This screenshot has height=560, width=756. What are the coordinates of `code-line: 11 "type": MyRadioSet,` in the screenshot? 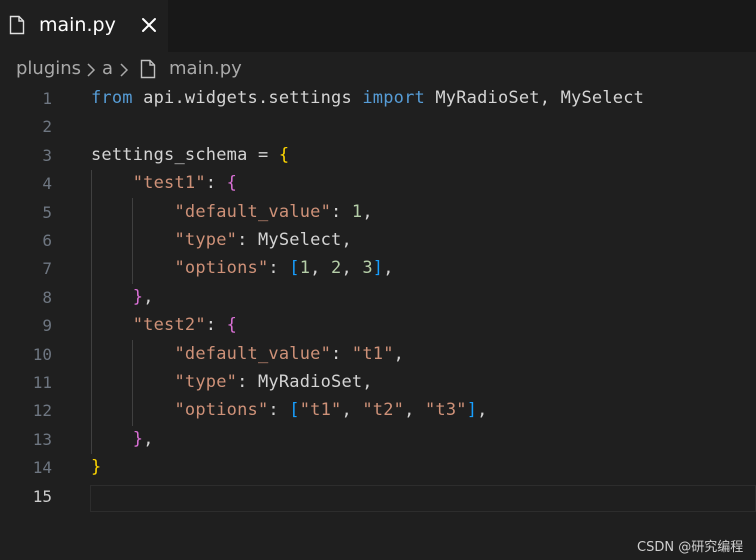 It's located at (378, 382).